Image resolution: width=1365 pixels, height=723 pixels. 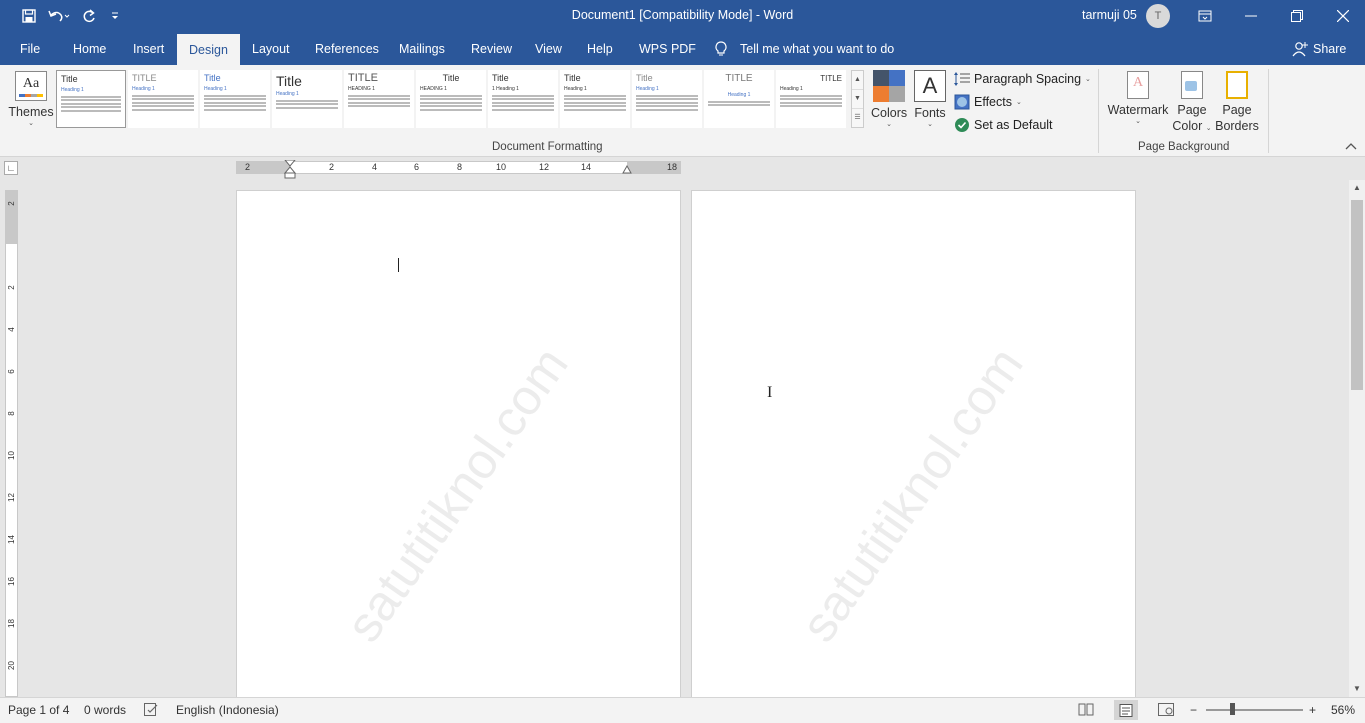 What do you see at coordinates (1232, 709) in the screenshot?
I see `zoom-slider-knob` at bounding box center [1232, 709].